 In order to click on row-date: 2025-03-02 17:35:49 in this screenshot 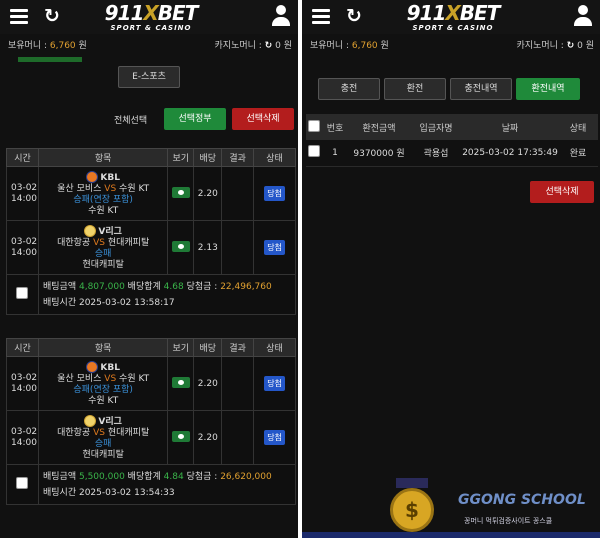, I will do `click(510, 153)`.